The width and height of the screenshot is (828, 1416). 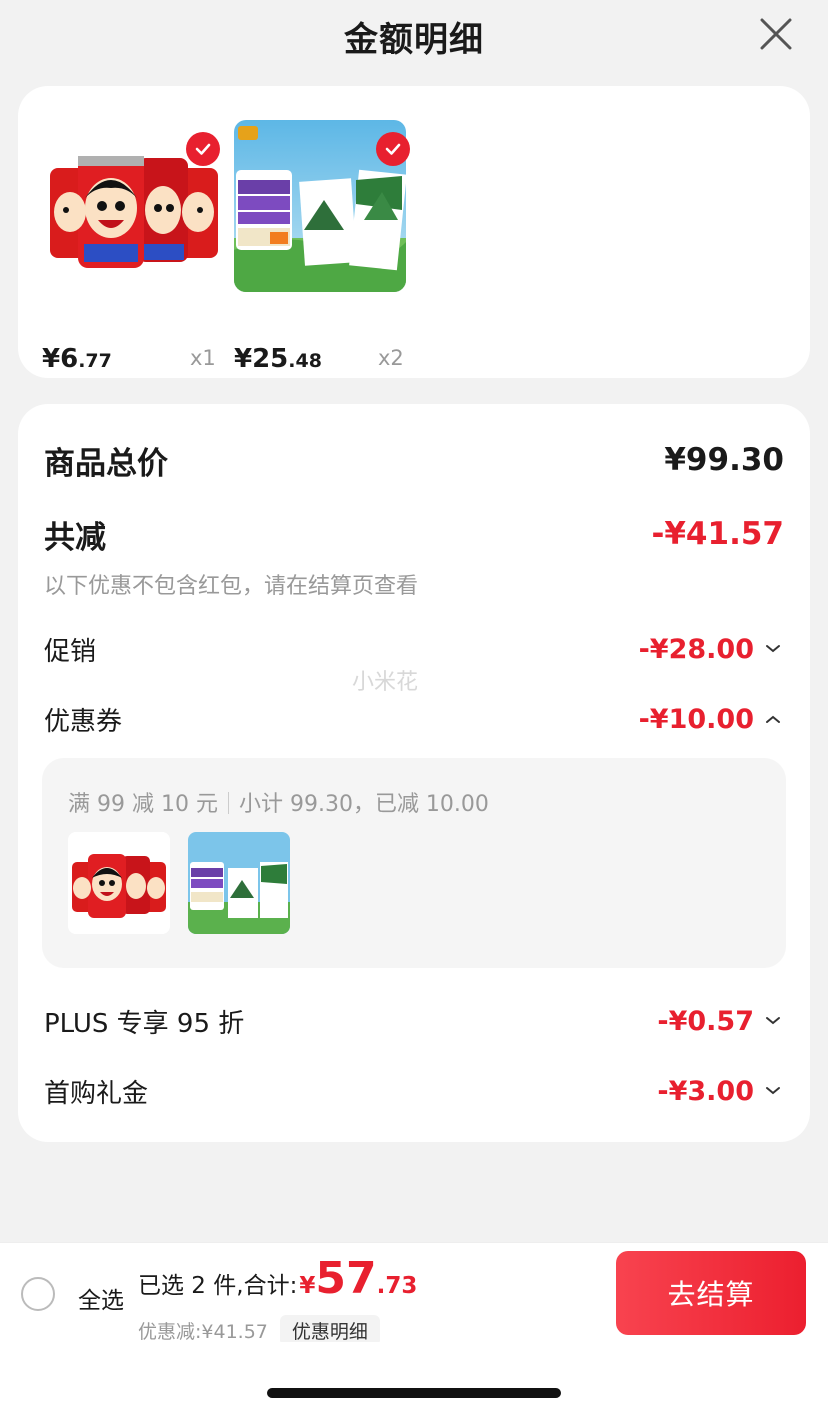 I want to click on coupon-value: -¥10.00, so click(x=711, y=719).